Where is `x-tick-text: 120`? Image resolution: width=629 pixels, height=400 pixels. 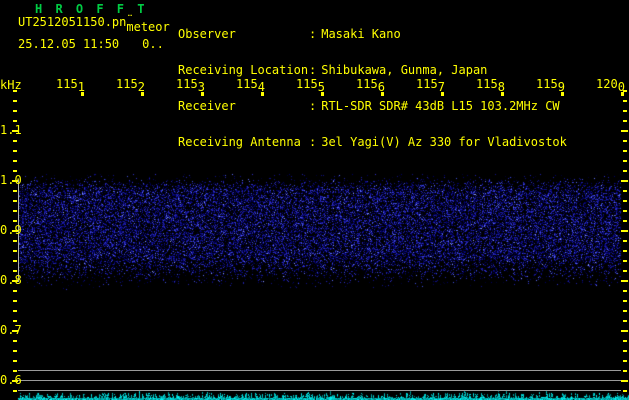
x-tick-text: 120 is located at coordinates (607, 84).